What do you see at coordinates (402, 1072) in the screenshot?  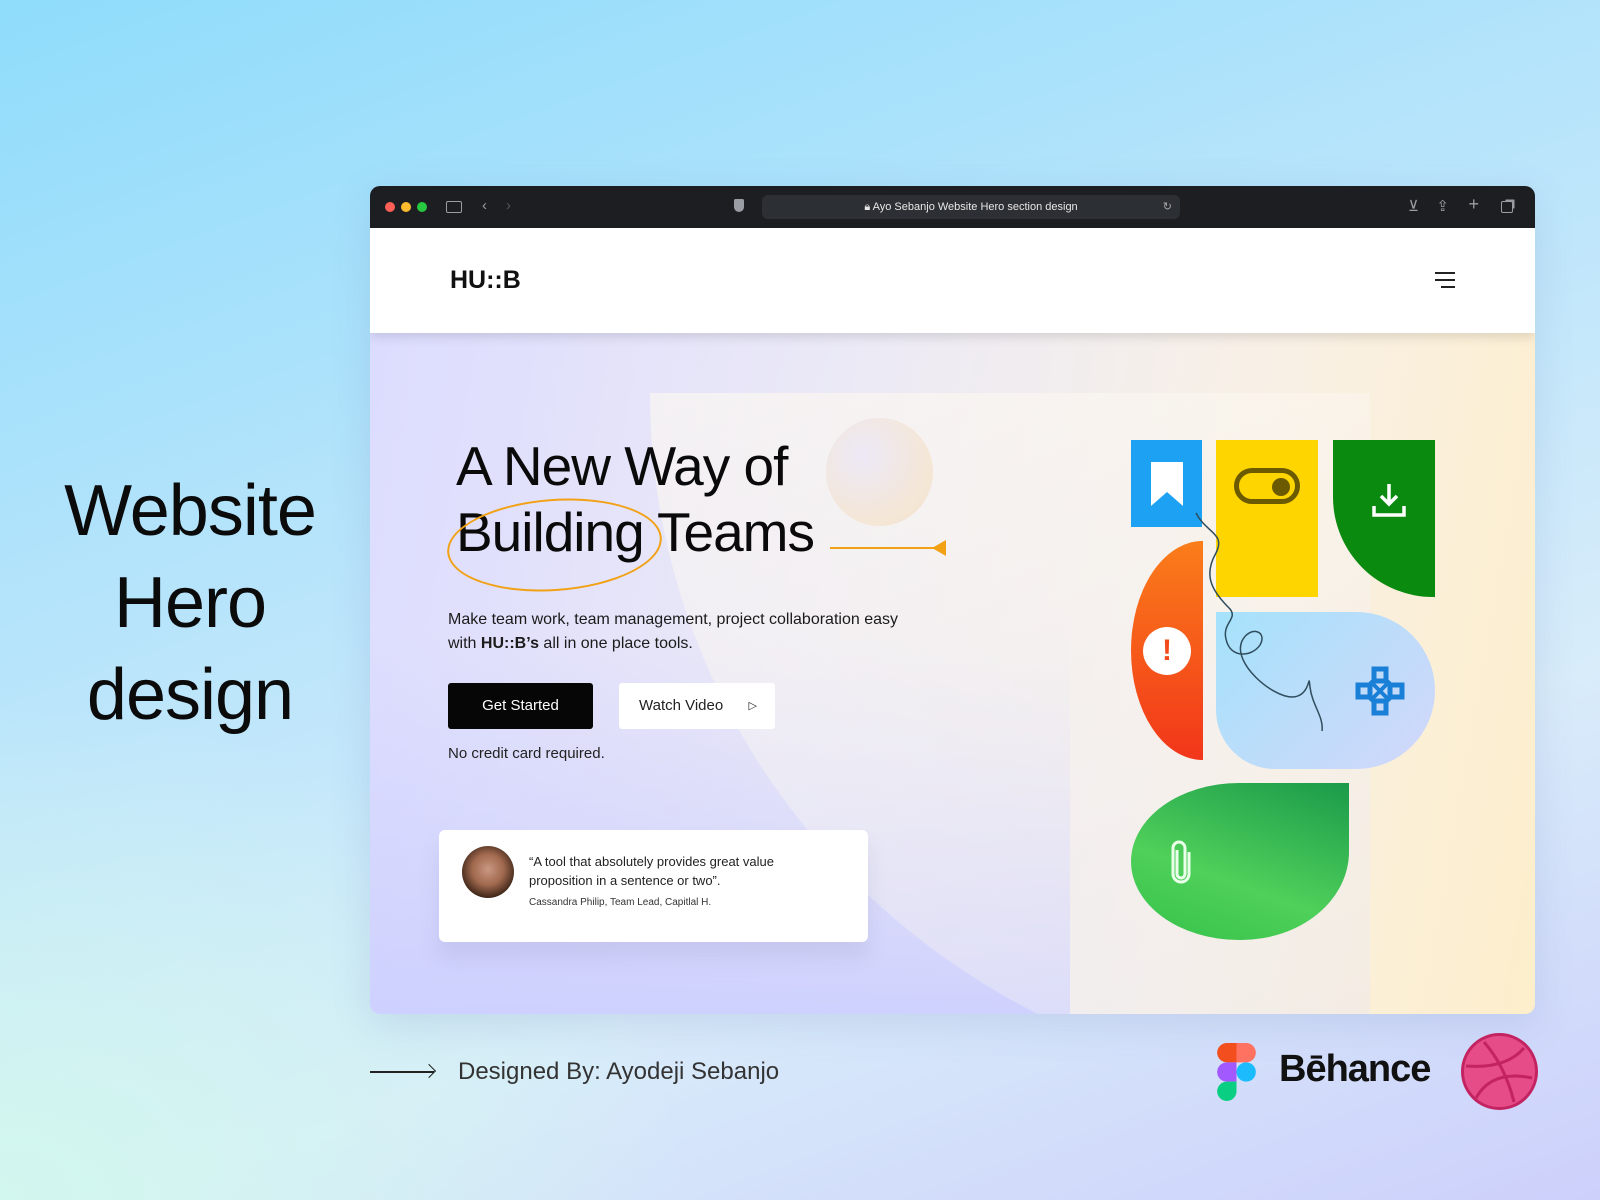 I see `arrow-right-icon` at bounding box center [402, 1072].